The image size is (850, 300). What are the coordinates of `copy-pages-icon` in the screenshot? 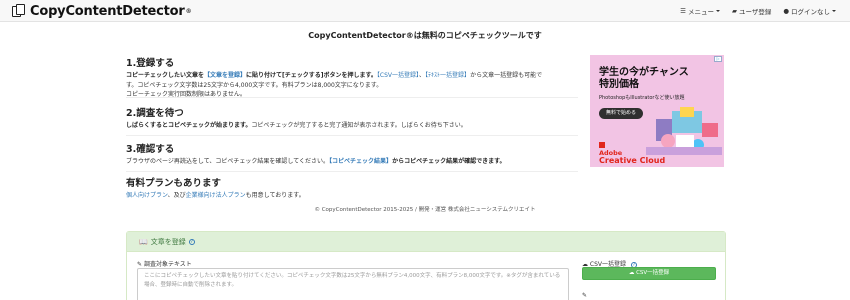 It's located at (19, 11).